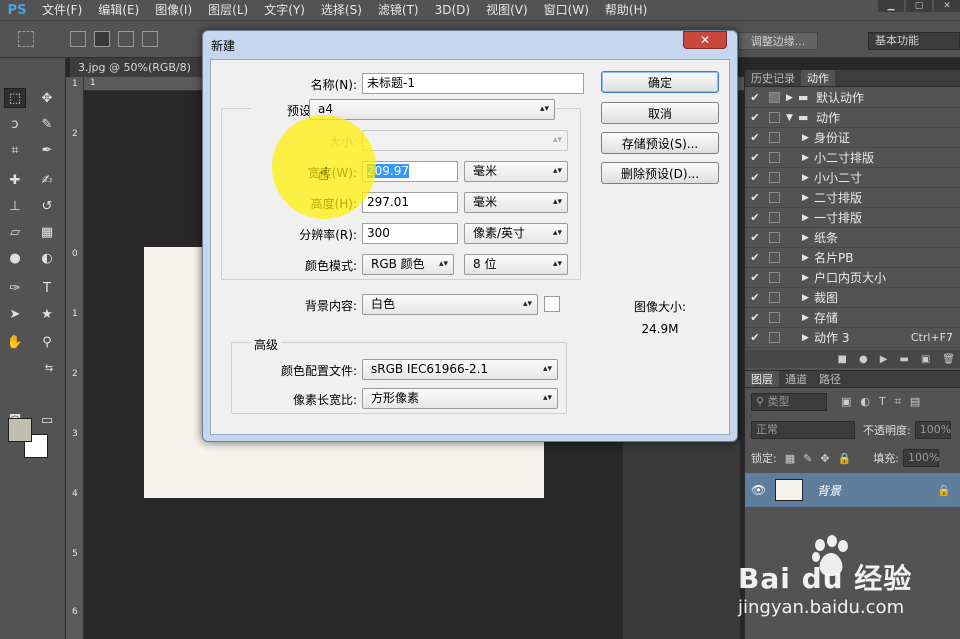 The width and height of the screenshot is (960, 639). I want to click on ok-button: 确定, so click(660, 82).